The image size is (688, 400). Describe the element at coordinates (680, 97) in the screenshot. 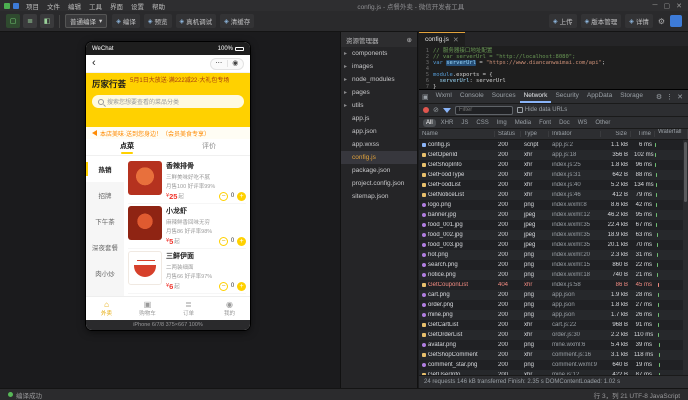

I see `devtools-close-icon: ✕` at that location.